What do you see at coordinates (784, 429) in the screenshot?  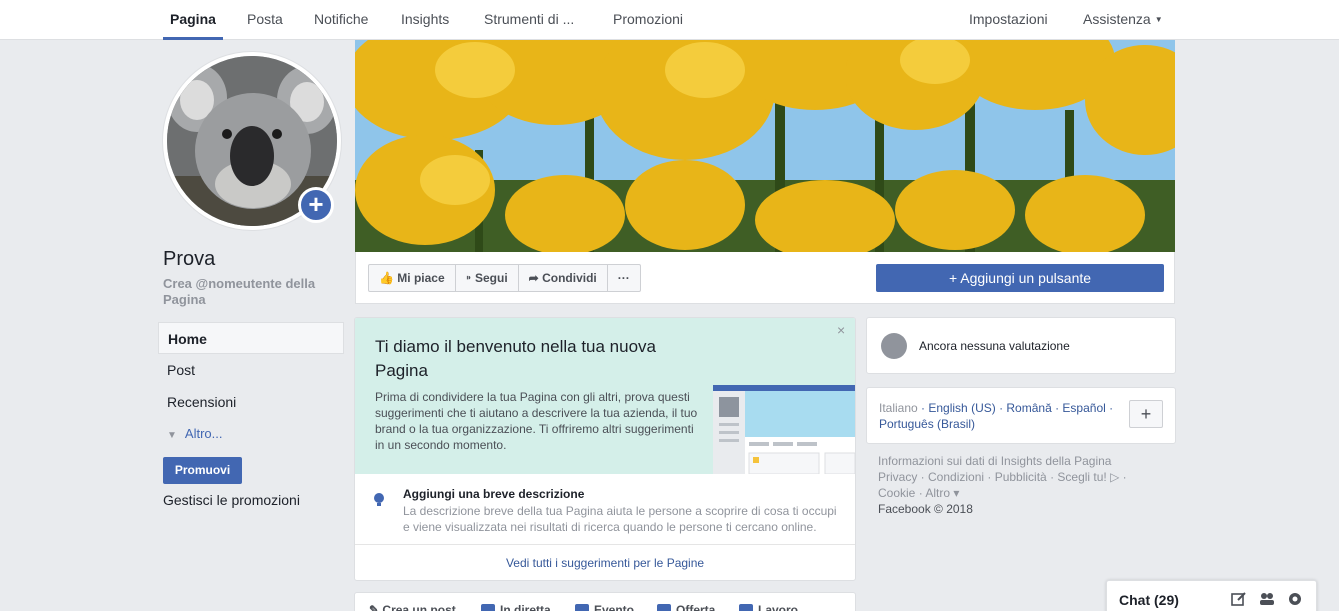 I see `page-preview-illustration` at bounding box center [784, 429].